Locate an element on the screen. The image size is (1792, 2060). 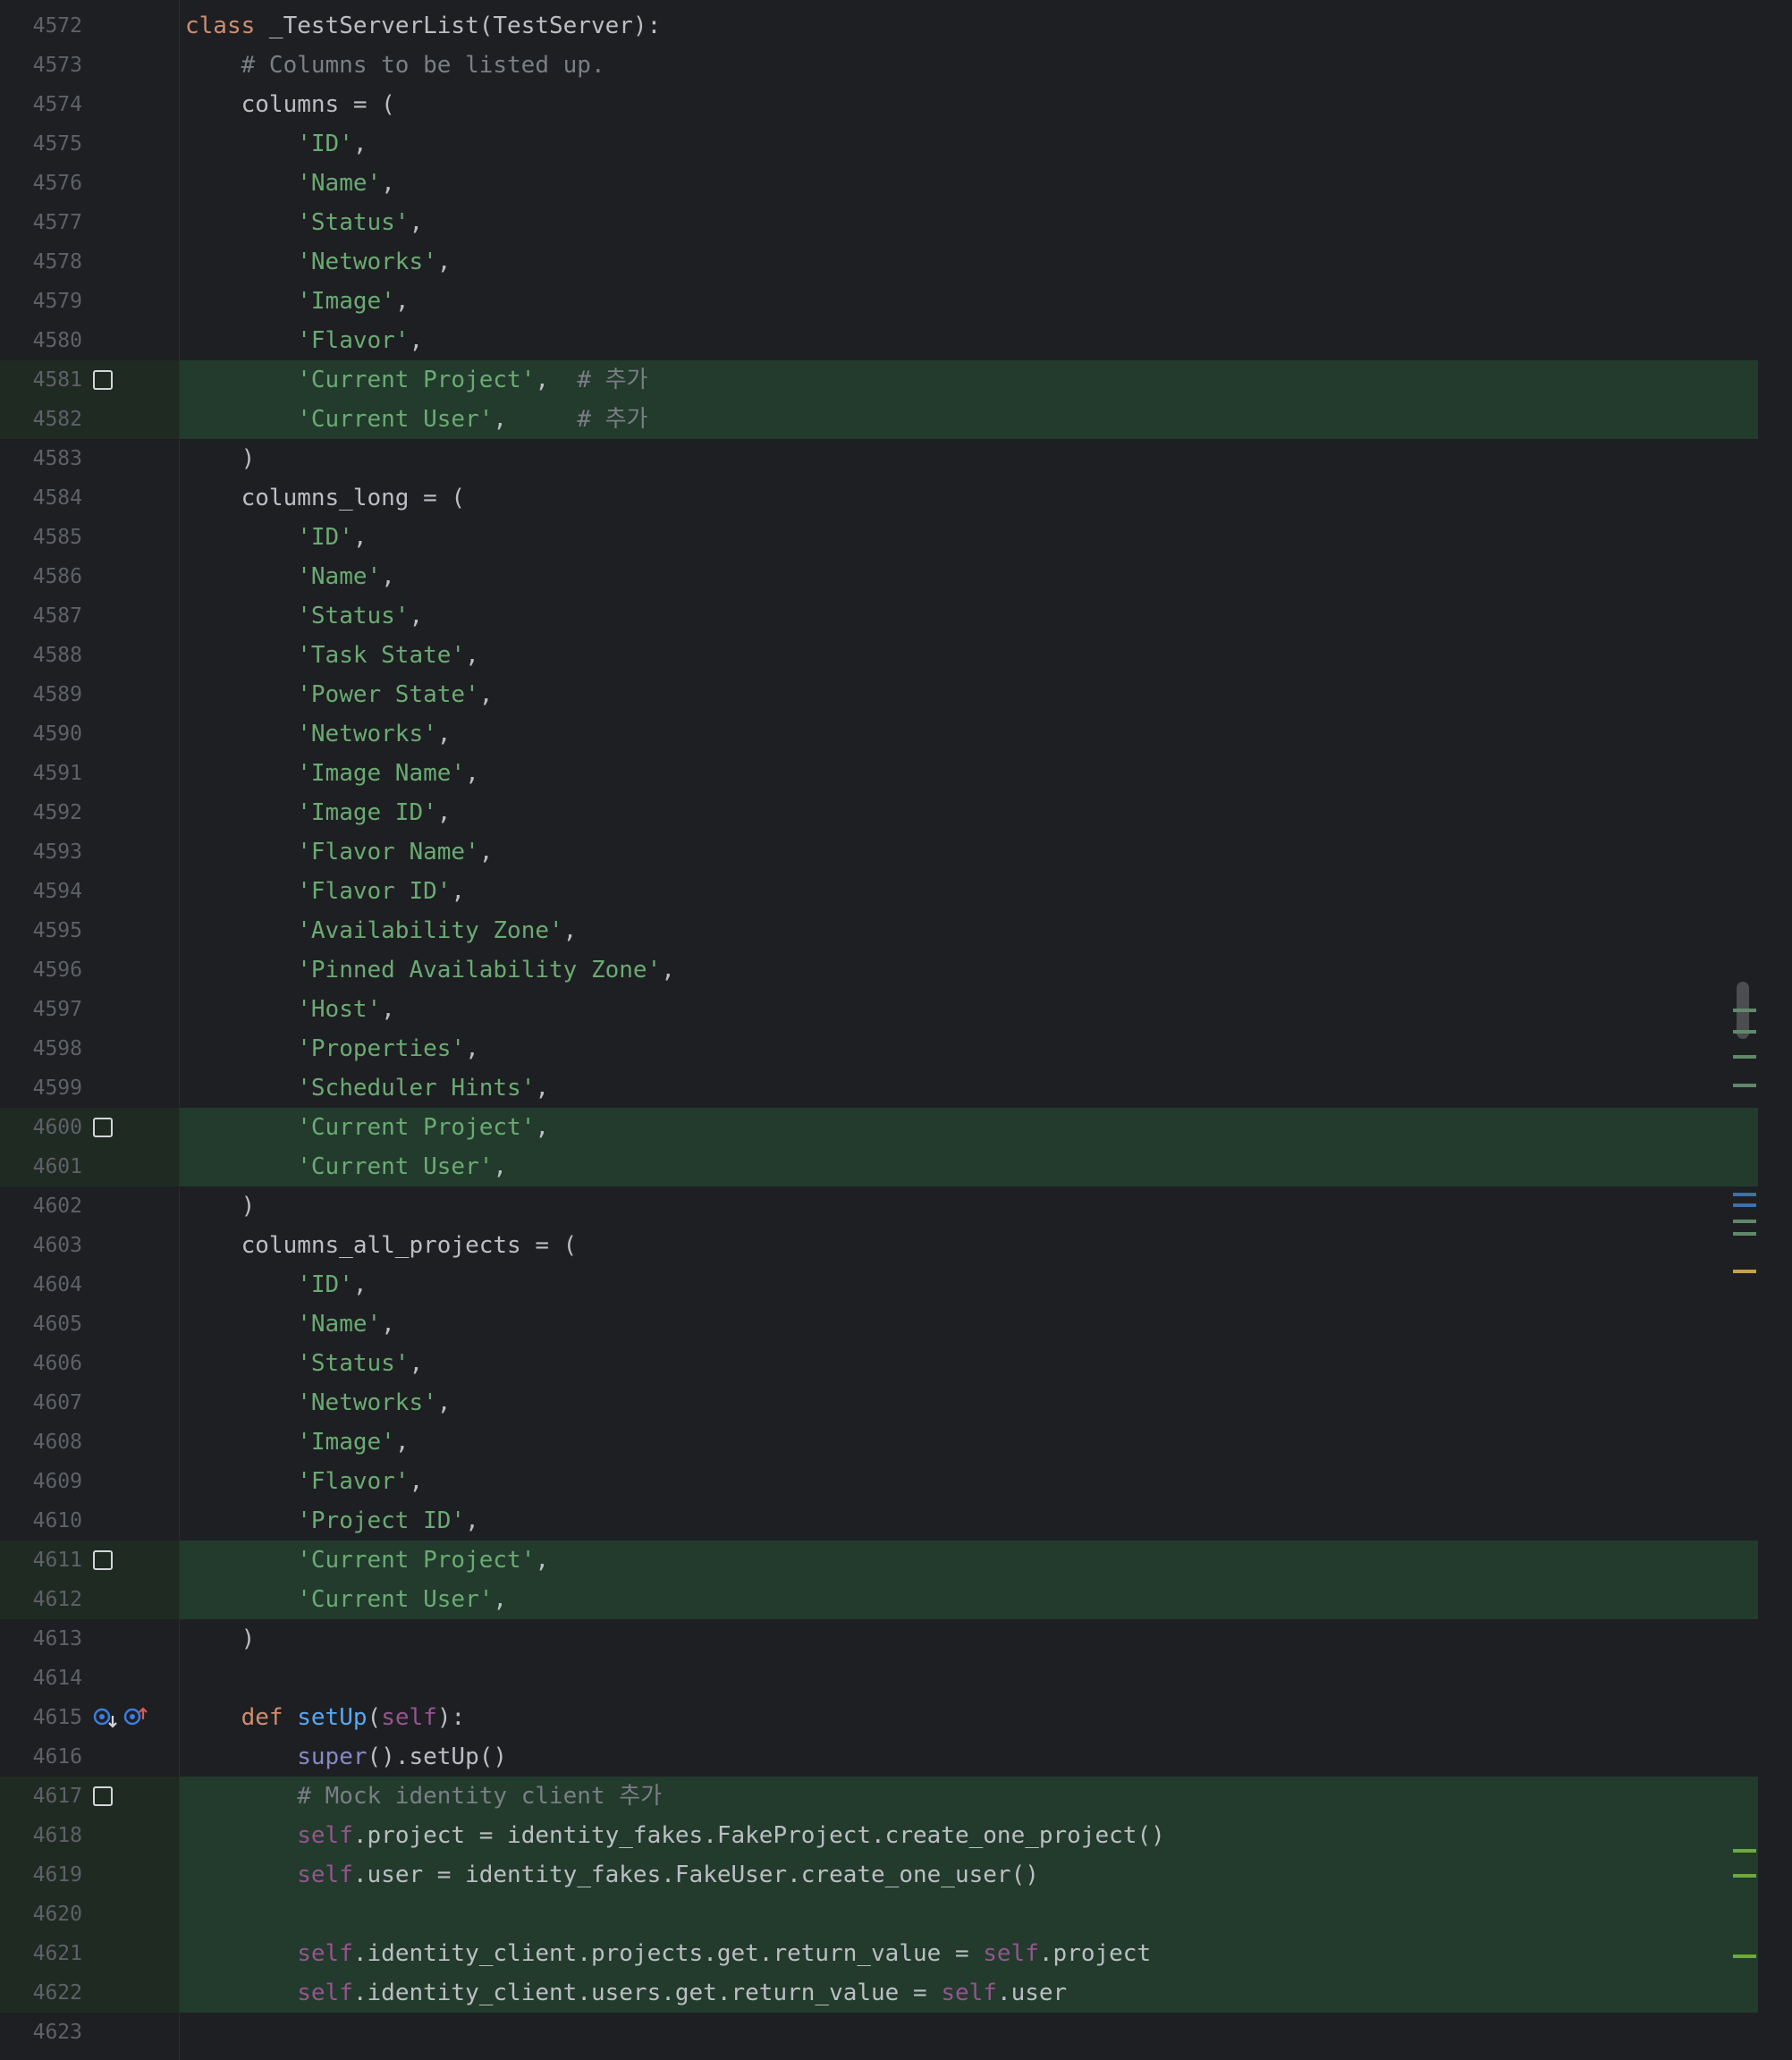
code-line: 4593 'Flavor Name', is located at coordinates (878, 852).